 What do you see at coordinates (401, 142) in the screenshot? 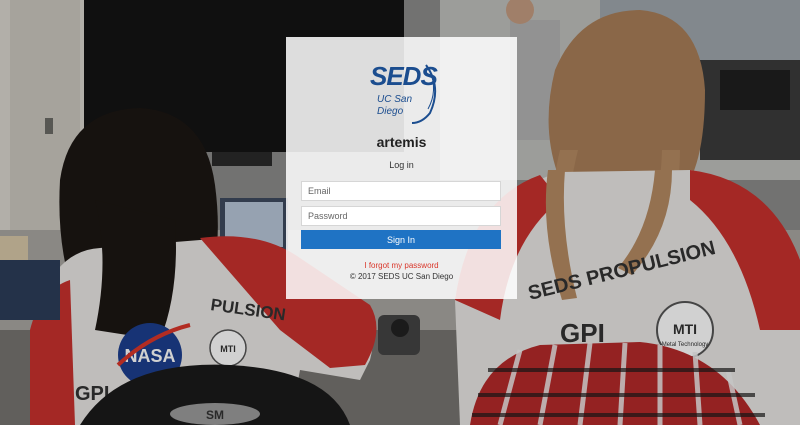
I see `app-title: artemis` at bounding box center [401, 142].